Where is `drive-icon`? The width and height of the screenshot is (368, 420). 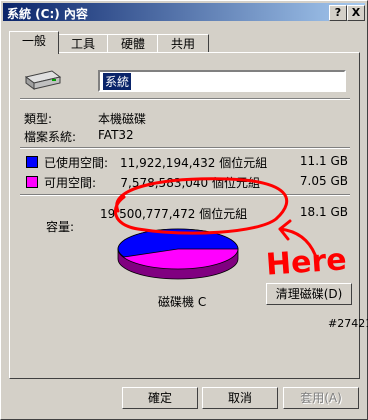
drive-icon is located at coordinates (43, 80).